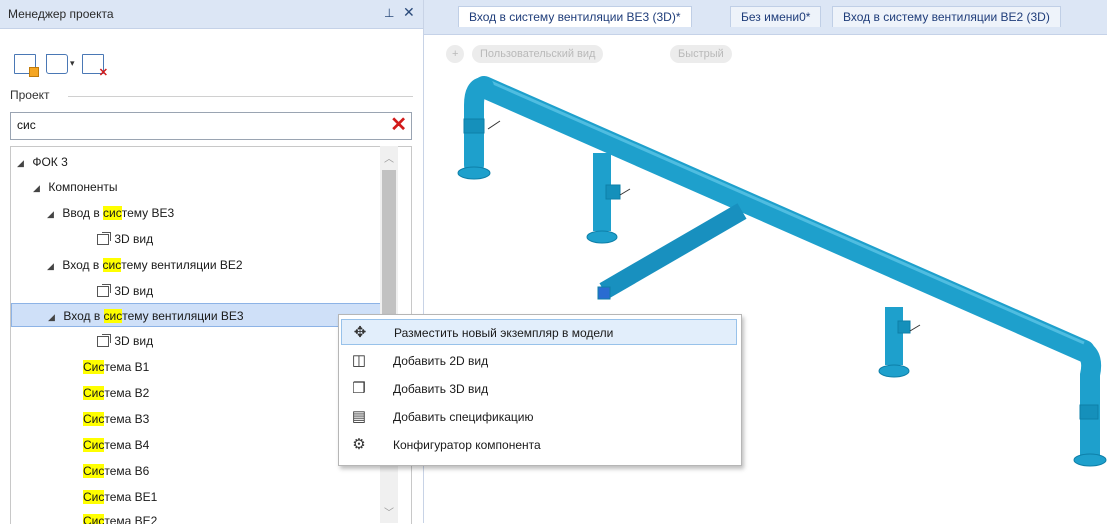 This screenshot has height=524, width=1107. What do you see at coordinates (240, 96) in the screenshot?
I see `section-divider` at bounding box center [240, 96].